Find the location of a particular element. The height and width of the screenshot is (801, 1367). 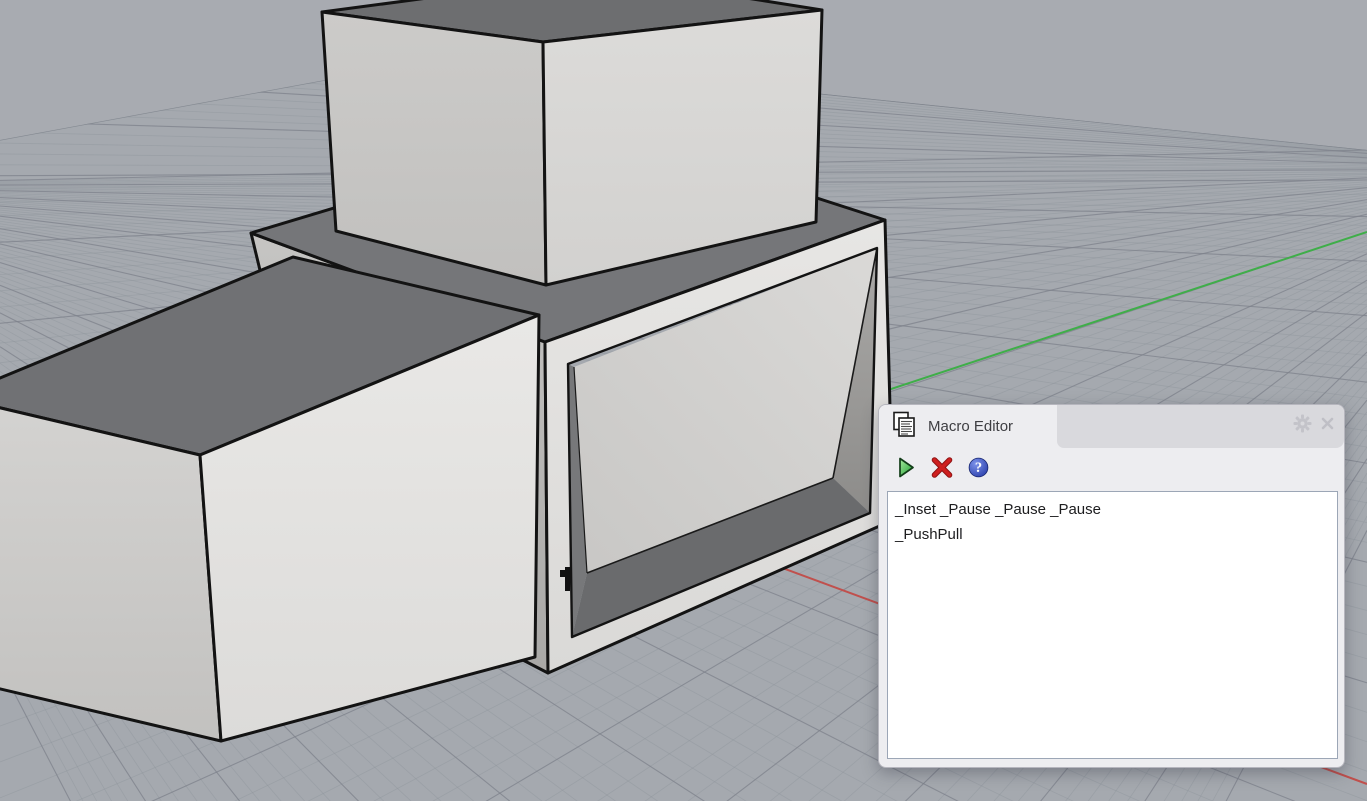

macro-document-icon is located at coordinates (904, 427).